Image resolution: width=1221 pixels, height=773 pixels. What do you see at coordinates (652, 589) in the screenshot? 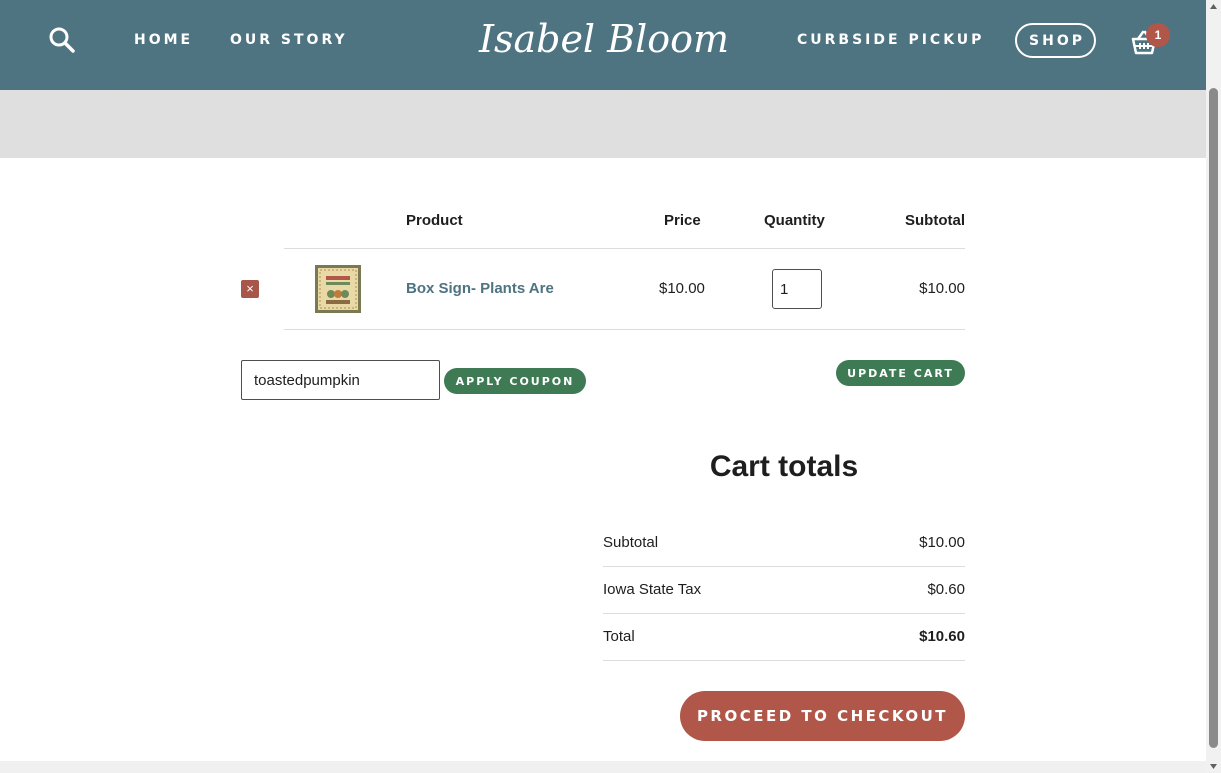
I see `tax-label: Iowa State Tax` at bounding box center [652, 589].